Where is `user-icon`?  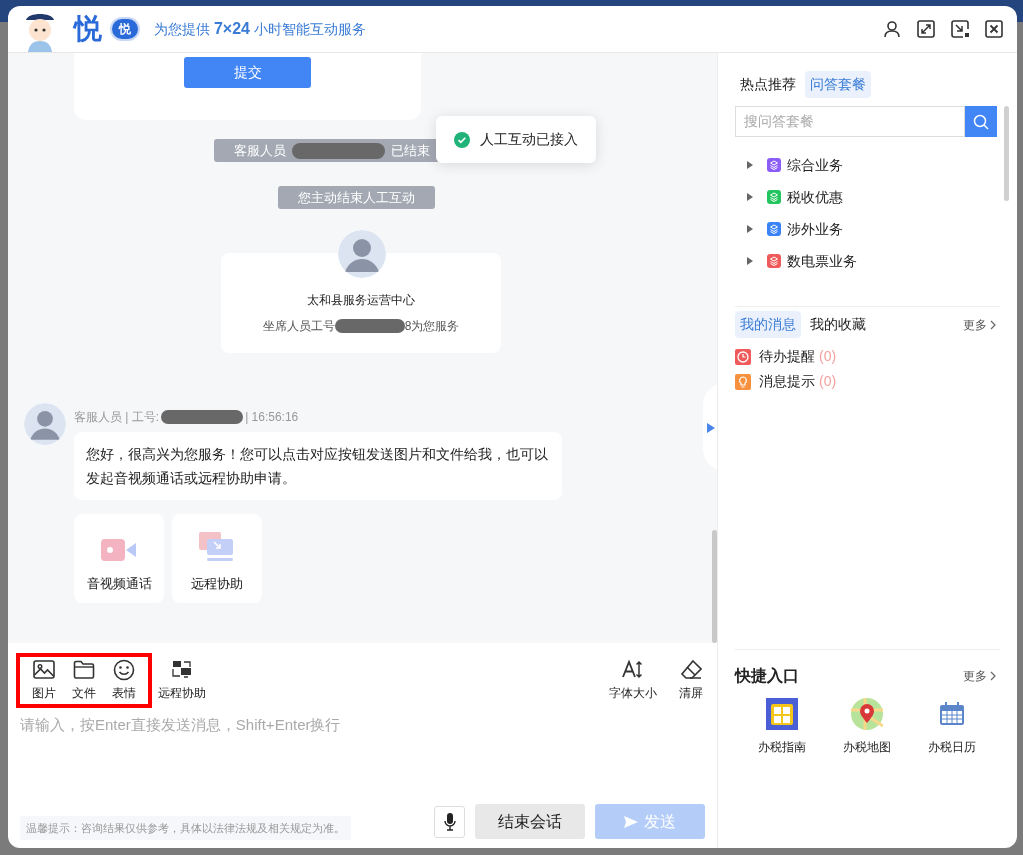
user-icon is located at coordinates (892, 29).